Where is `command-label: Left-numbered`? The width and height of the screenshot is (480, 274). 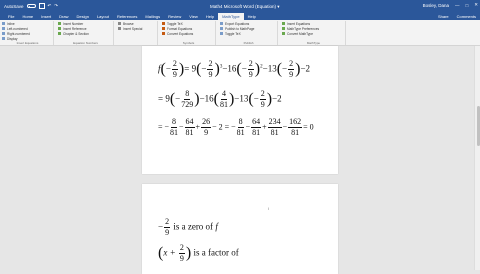 command-label: Left-numbered is located at coordinates (17, 28).